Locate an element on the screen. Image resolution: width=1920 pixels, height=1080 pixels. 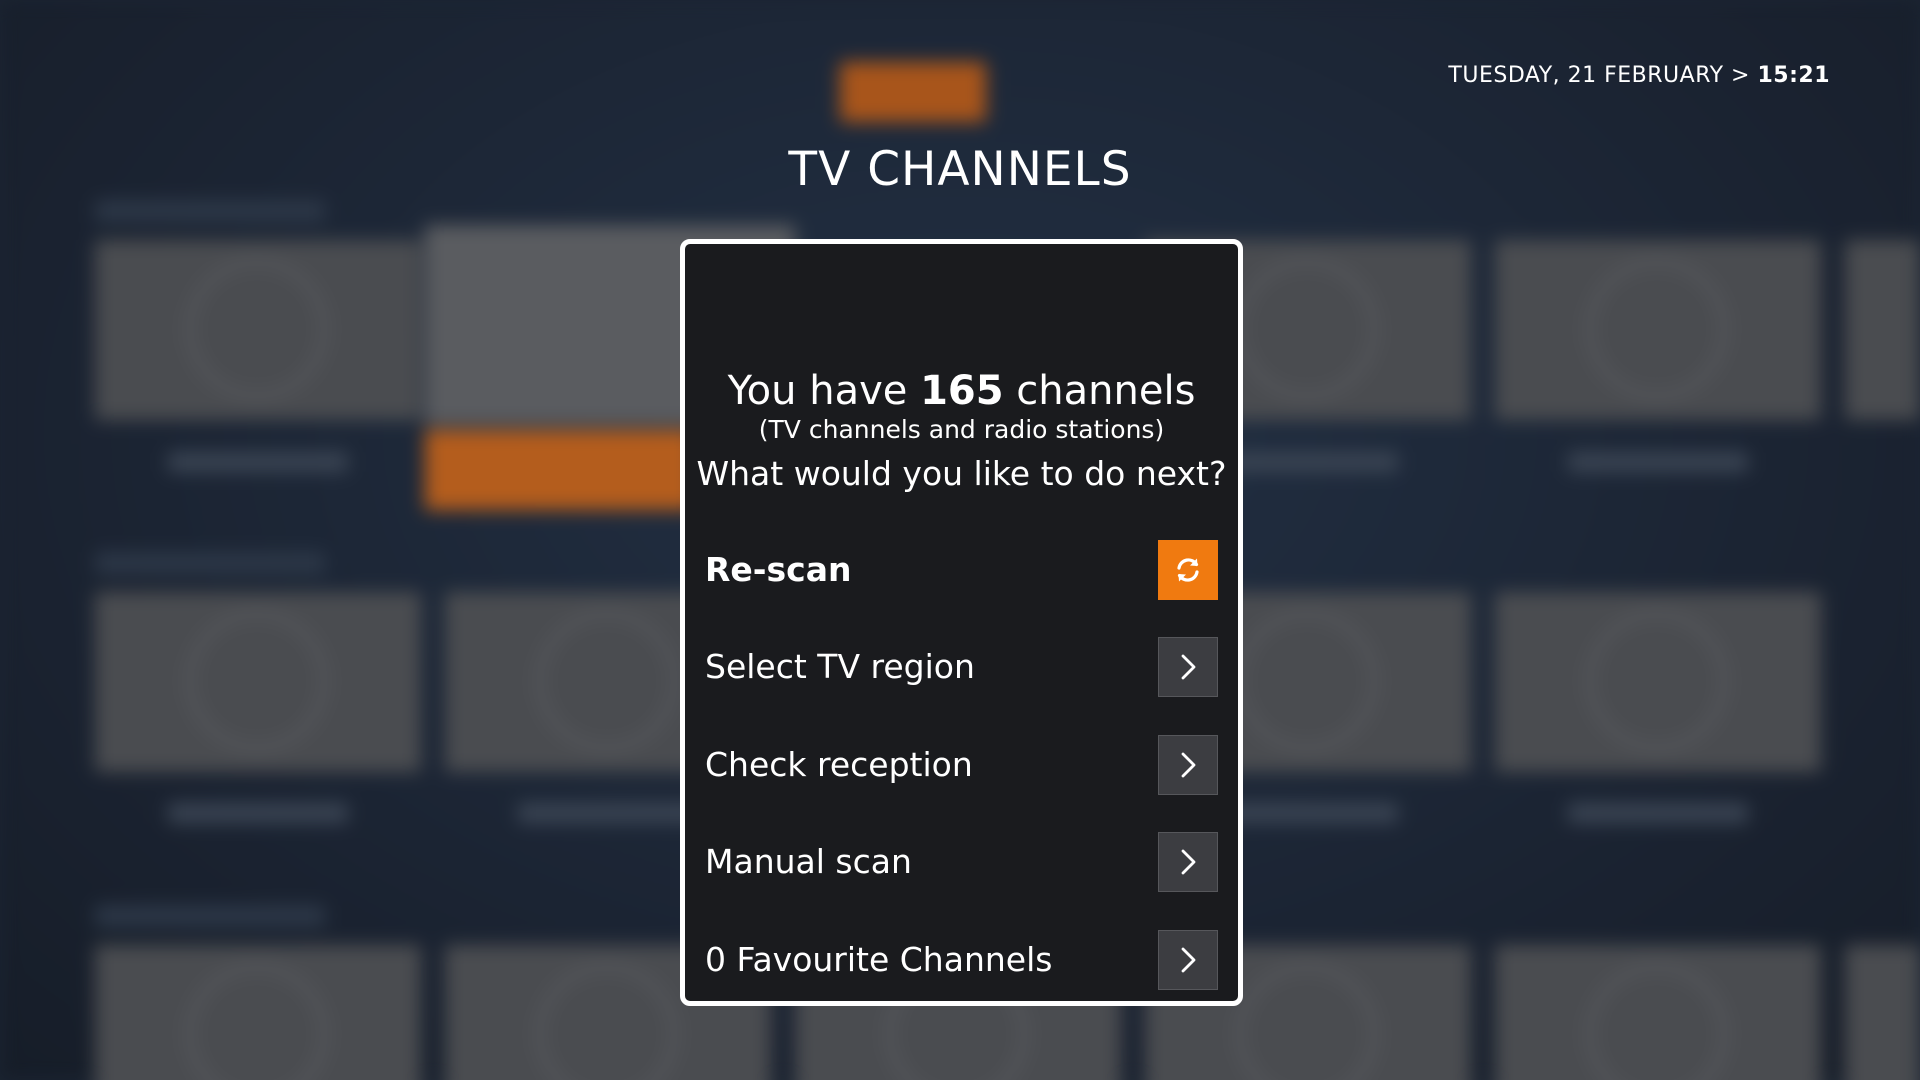
date-time: TUESDAY, 21 FEBRUARY > 15:21 is located at coordinates (1639, 75).